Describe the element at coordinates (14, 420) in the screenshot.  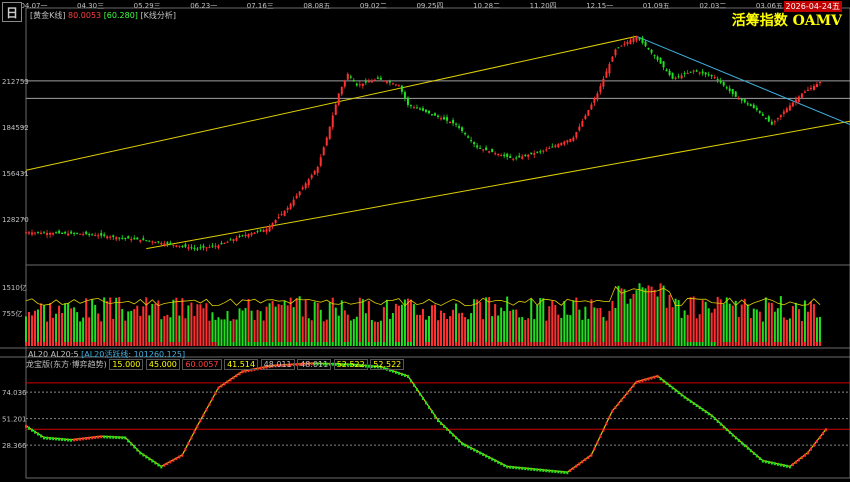
I see `osc-tick-label: 51.201` at that location.